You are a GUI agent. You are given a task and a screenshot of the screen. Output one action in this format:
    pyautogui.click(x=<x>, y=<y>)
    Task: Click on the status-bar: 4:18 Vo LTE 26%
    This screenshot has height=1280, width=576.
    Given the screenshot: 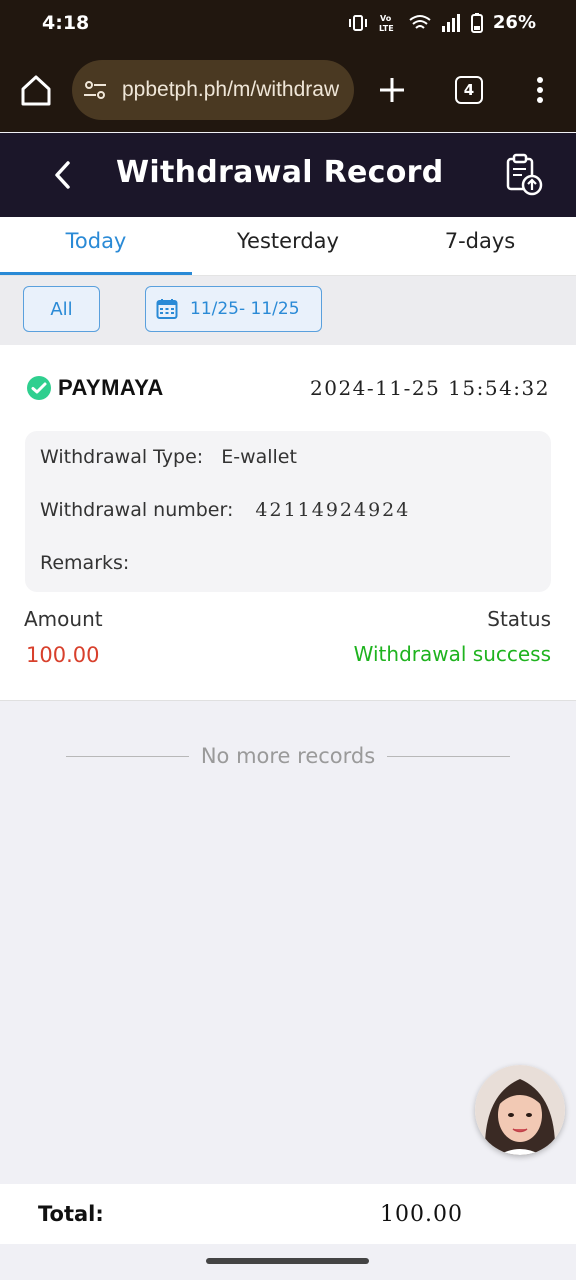 What is the action you would take?
    pyautogui.click(x=288, y=24)
    